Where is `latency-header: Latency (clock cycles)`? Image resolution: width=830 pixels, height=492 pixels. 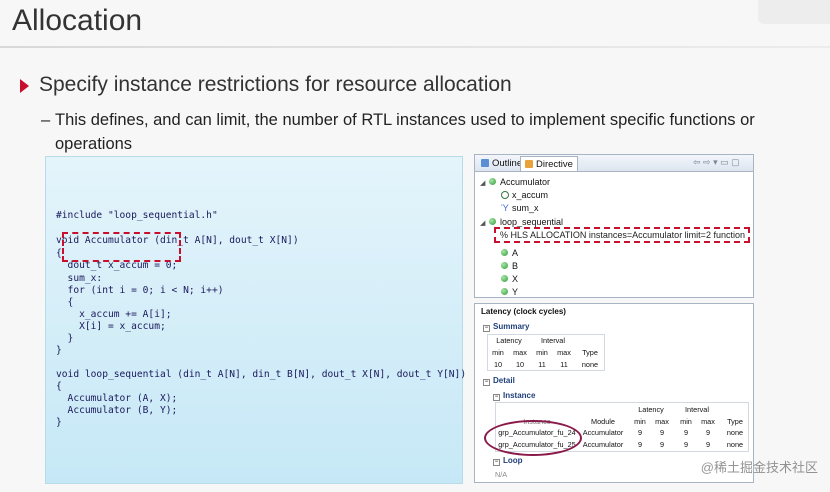 latency-header: Latency (clock cycles) is located at coordinates (523, 311).